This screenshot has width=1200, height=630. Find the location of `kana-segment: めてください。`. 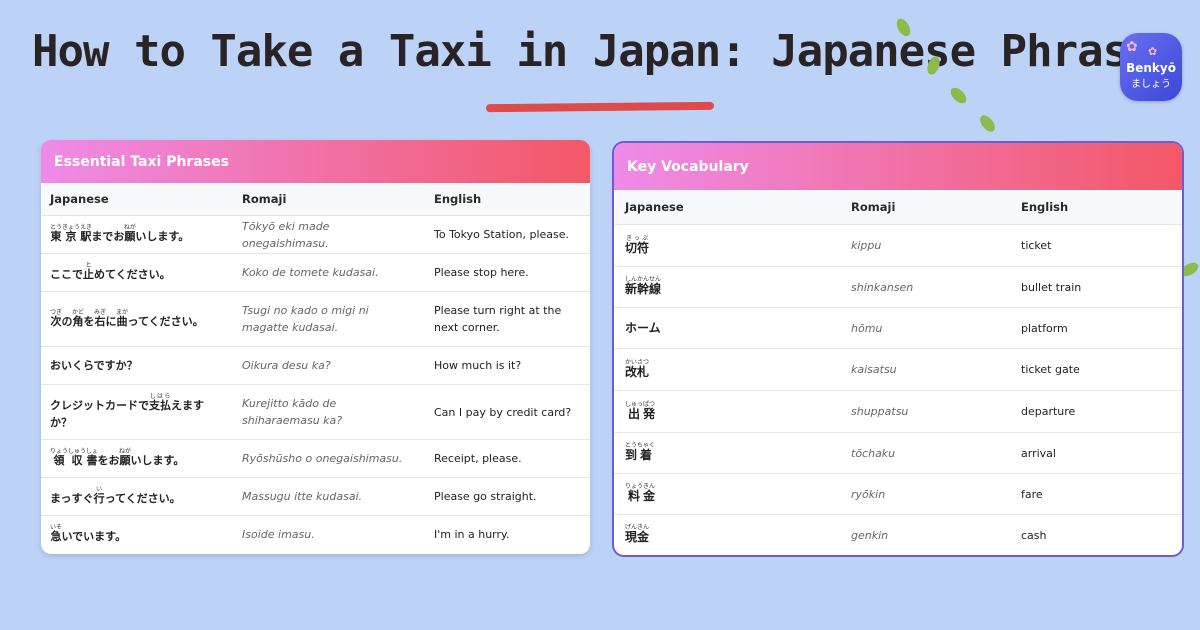

kana-segment: めてください。 is located at coordinates (132, 274).